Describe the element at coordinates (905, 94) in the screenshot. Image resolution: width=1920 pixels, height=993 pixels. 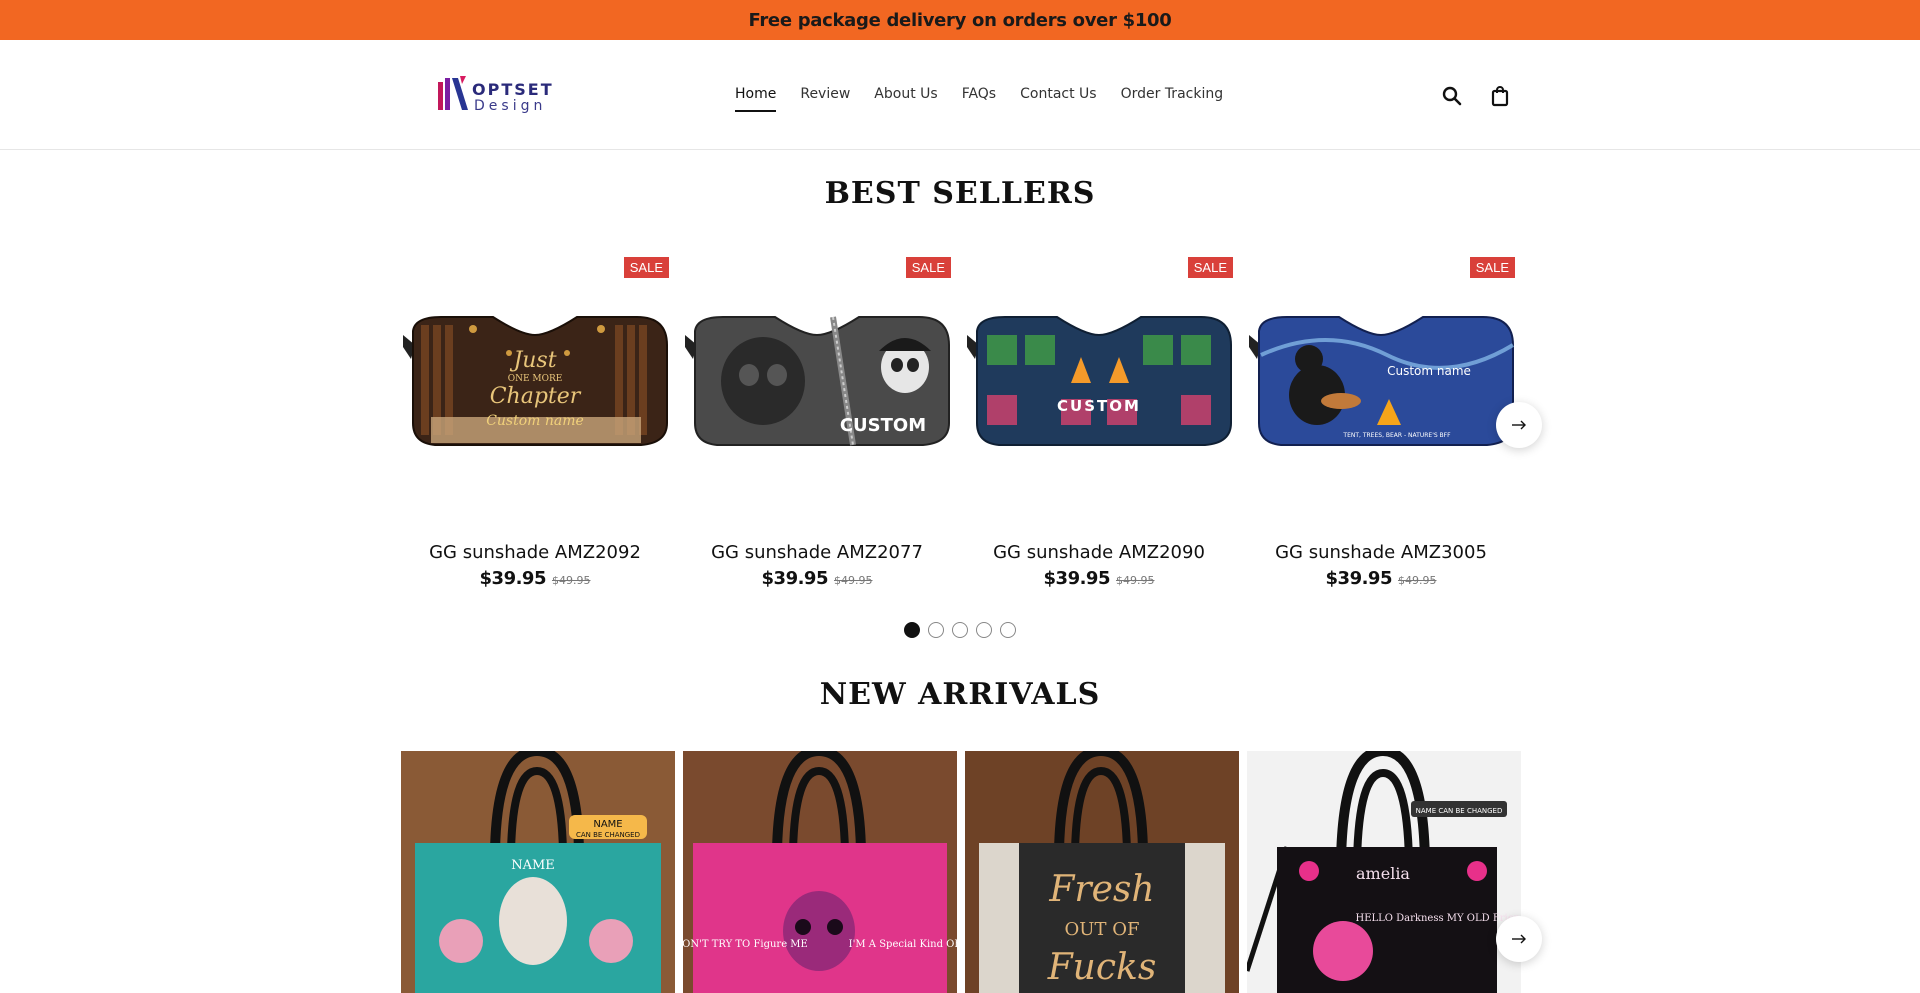
I see `nav-about-us: About Us` at that location.